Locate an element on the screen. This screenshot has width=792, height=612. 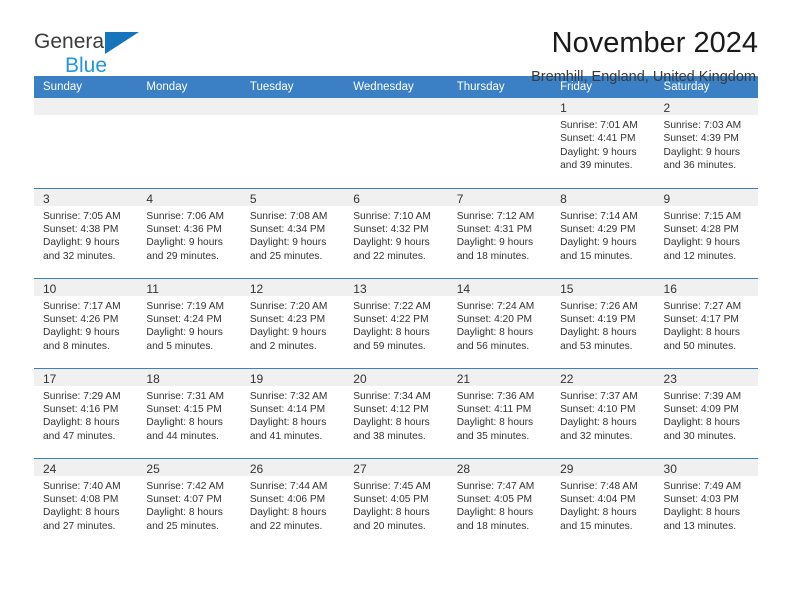
sunset-time: Sunset: 4:36 PM is located at coordinates (184, 229).